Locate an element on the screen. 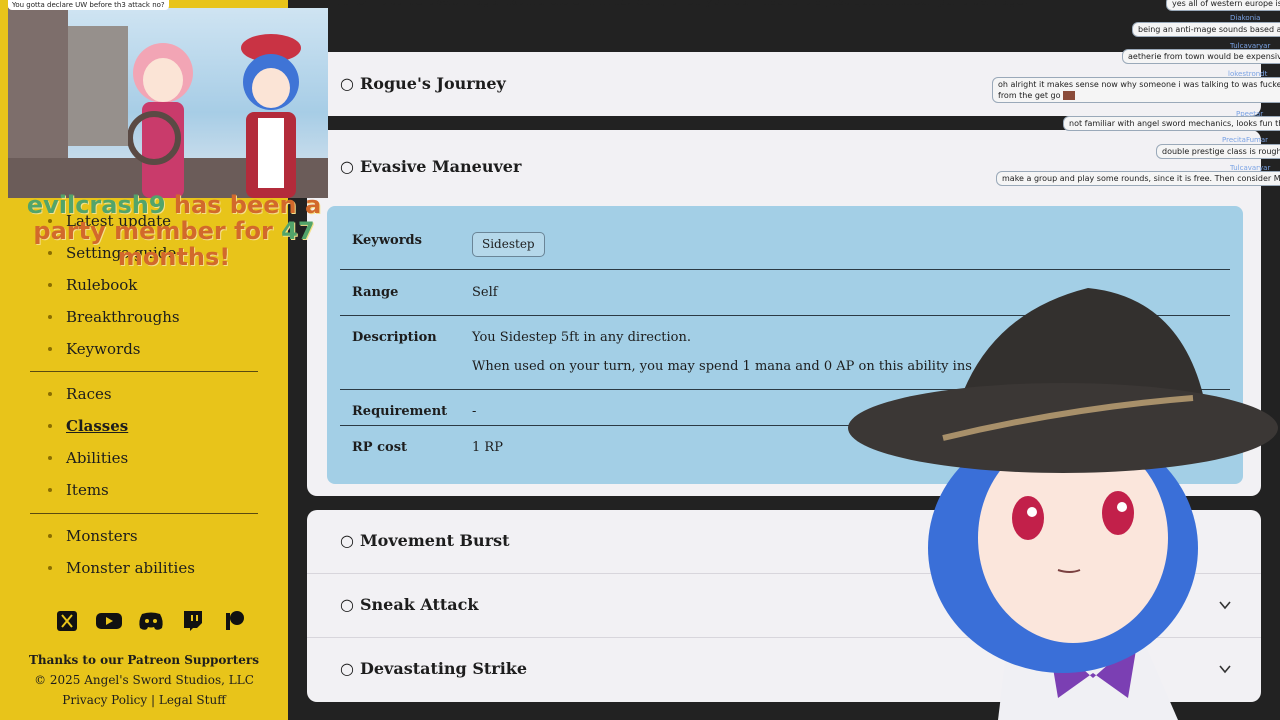 The width and height of the screenshot is (1280, 720). nav-label: Abilities is located at coordinates (97, 458).